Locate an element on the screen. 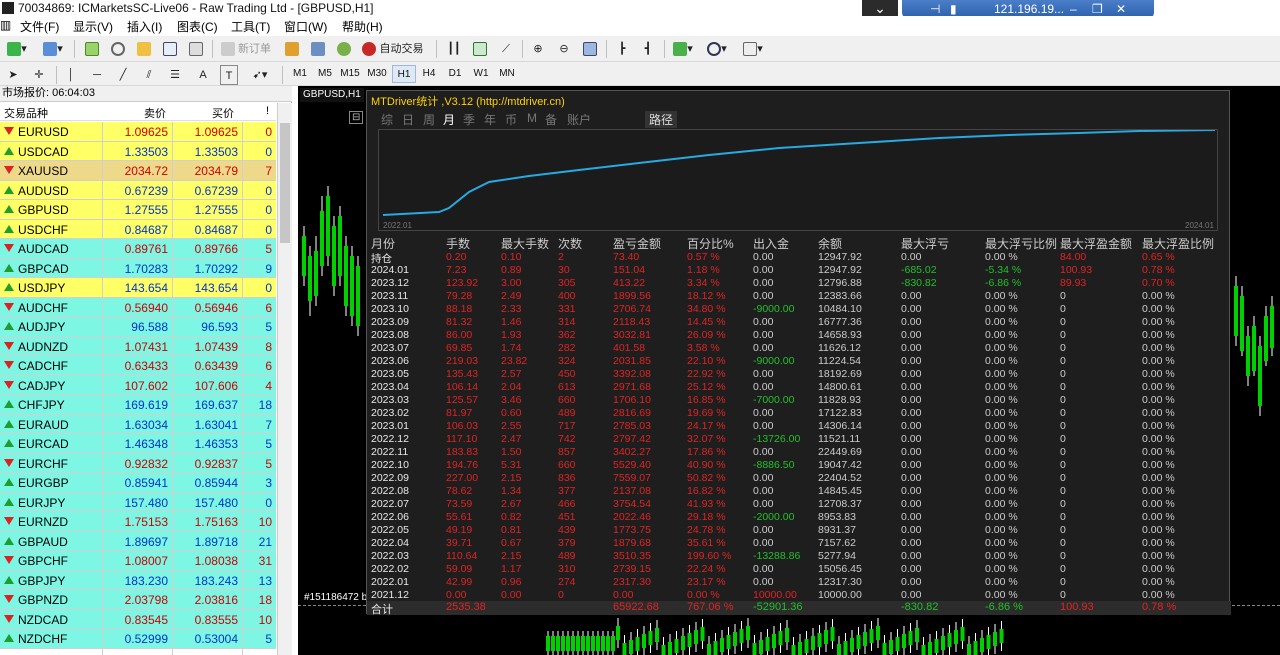 The height and width of the screenshot is (655, 1280). market-watch-row: USDCAD 1.33503 1.33503 0 is located at coordinates (138, 151).